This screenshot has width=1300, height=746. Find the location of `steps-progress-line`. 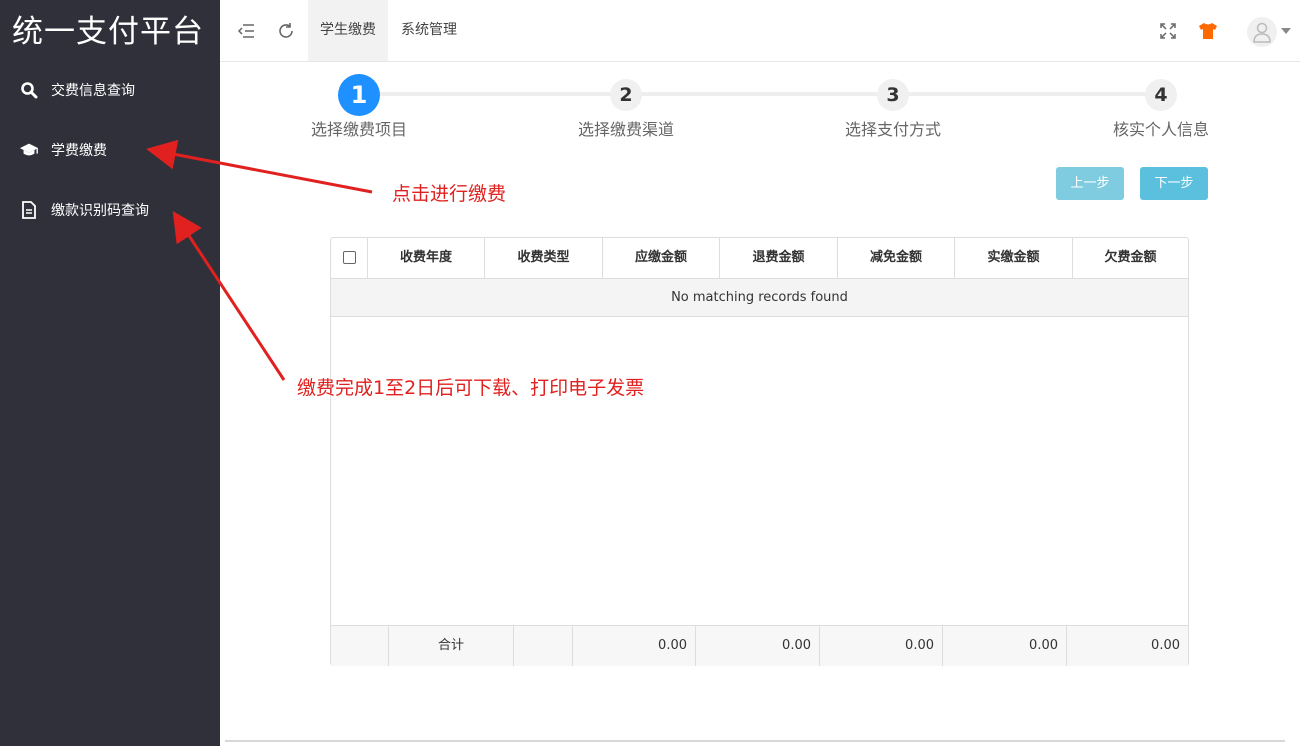

steps-progress-line is located at coordinates (760, 94).